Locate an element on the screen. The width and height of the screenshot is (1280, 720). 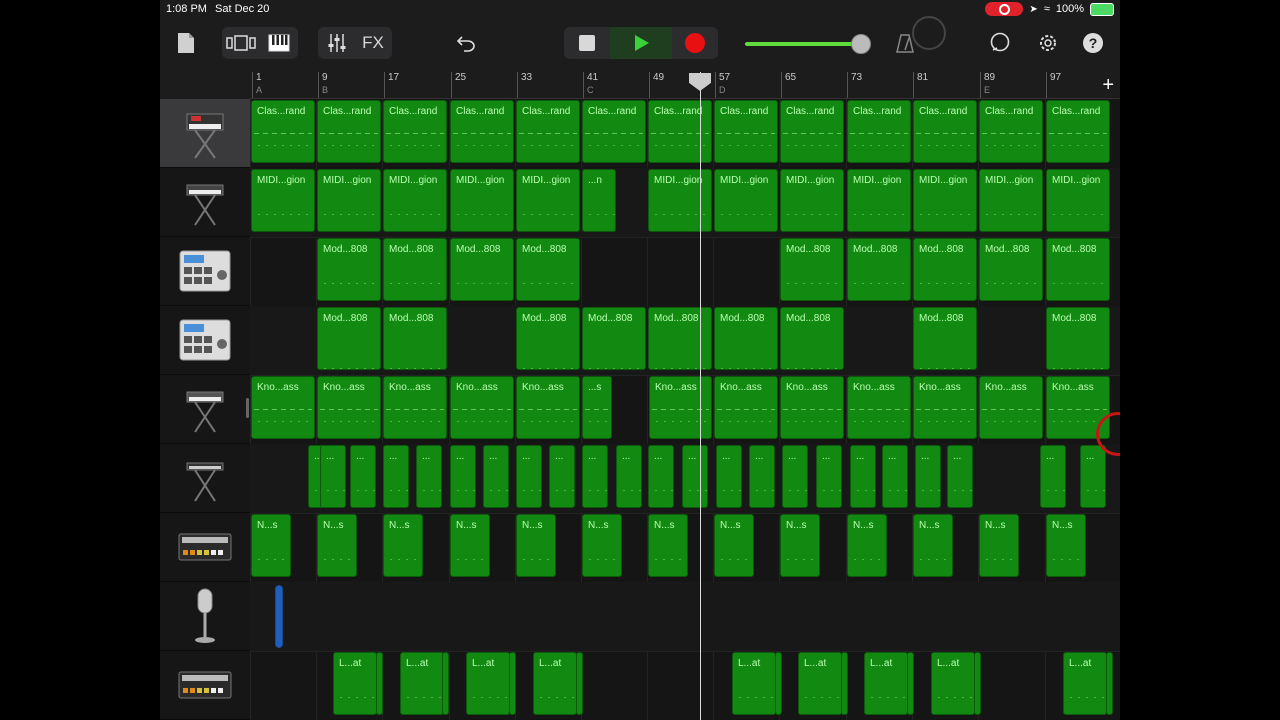
master-volume-knob is located at coordinates (861, 44).